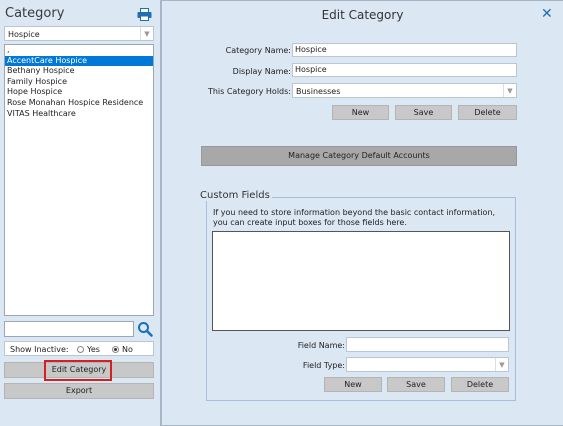 Image resolution: width=563 pixels, height=426 pixels. Describe the element at coordinates (423, 112) in the screenshot. I see `save-button: Save` at that location.